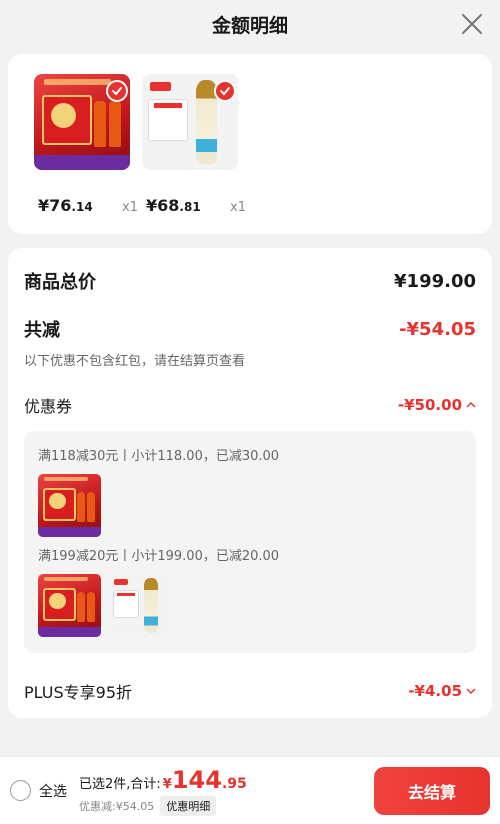  Describe the element at coordinates (55, 205) in the screenshot. I see `product-price: ¥76` at that location.